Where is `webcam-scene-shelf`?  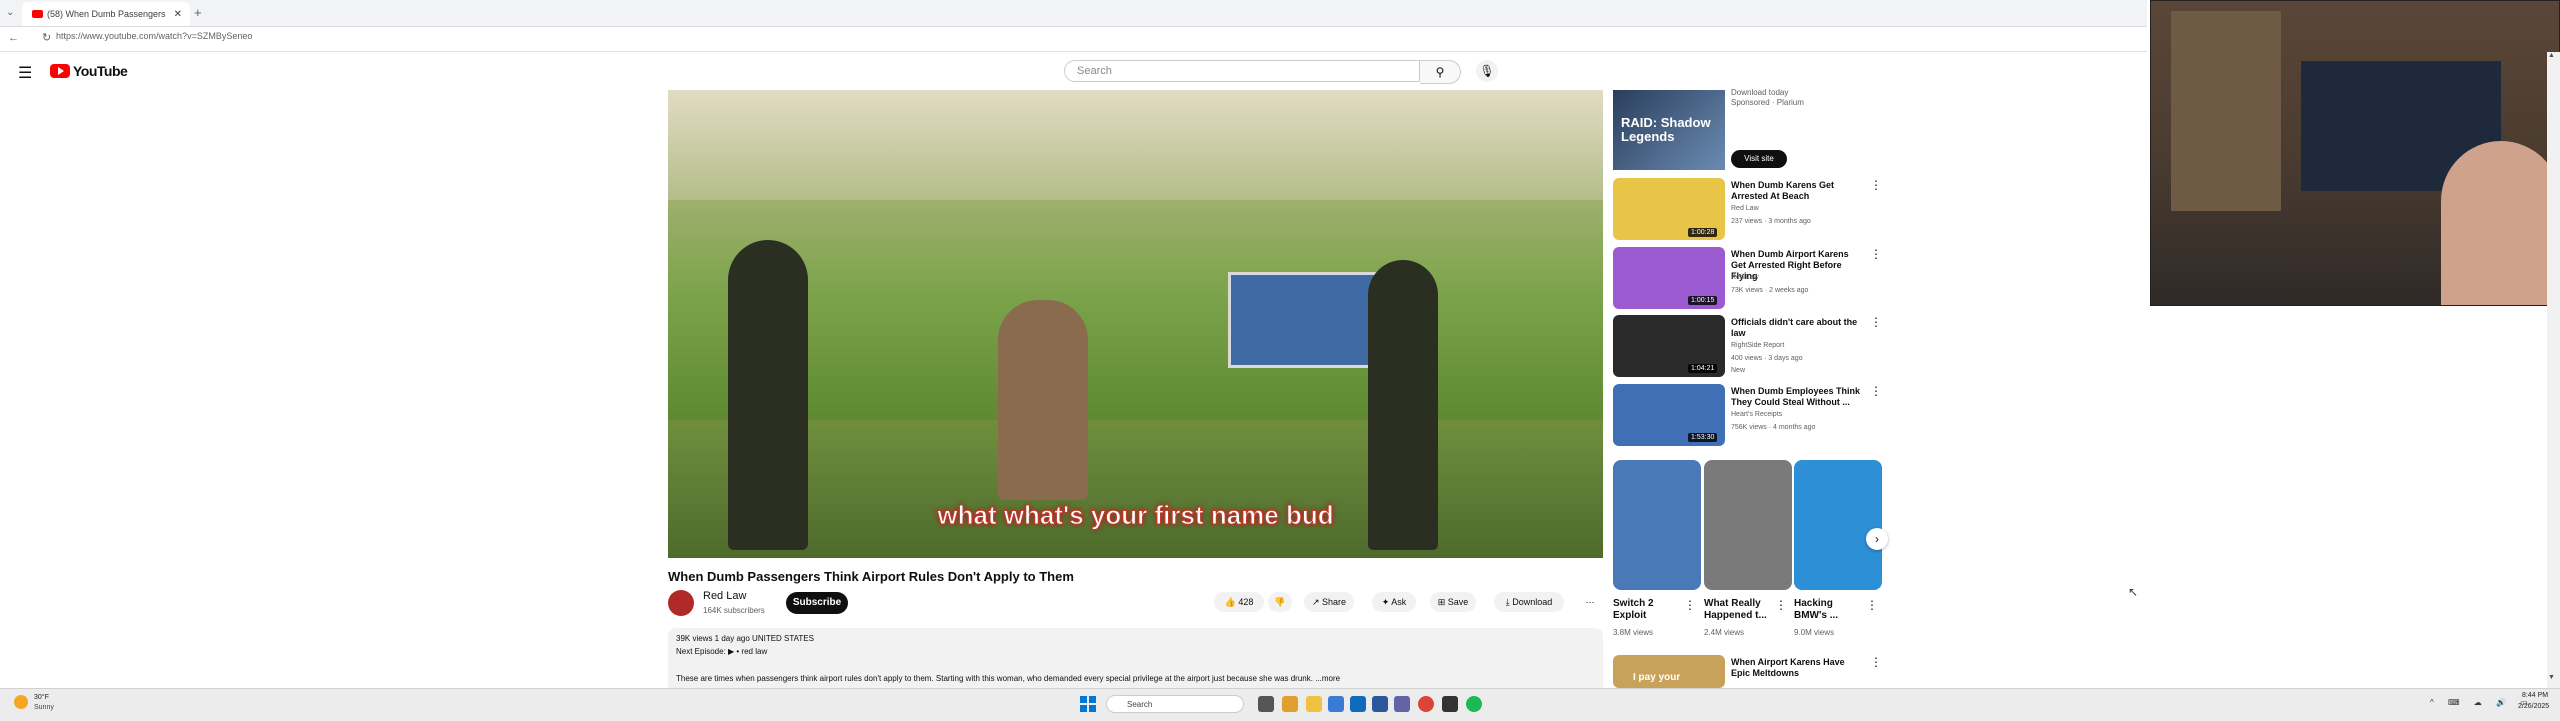 webcam-scene-shelf is located at coordinates (2226, 111).